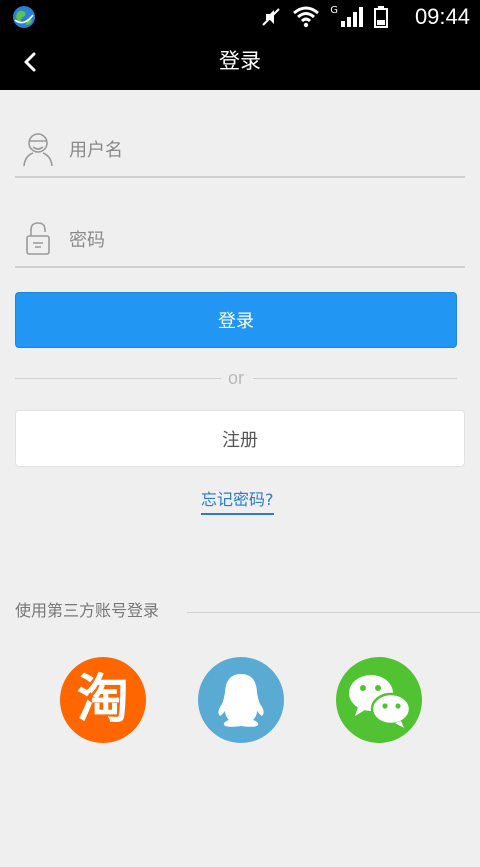 The image size is (480, 867). What do you see at coordinates (240, 438) in the screenshot?
I see `register-button: 注册` at bounding box center [240, 438].